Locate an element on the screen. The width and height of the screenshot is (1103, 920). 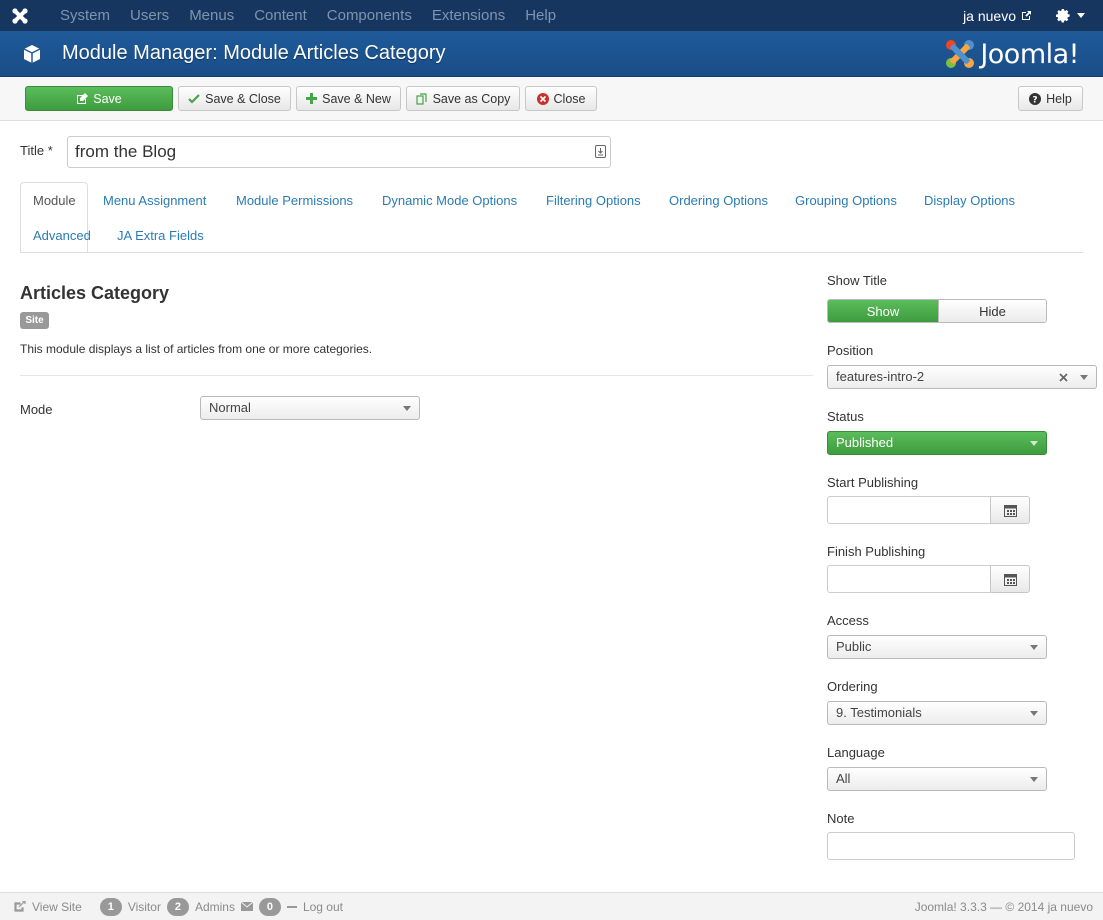
menu-components: Components is located at coordinates (369, 15).